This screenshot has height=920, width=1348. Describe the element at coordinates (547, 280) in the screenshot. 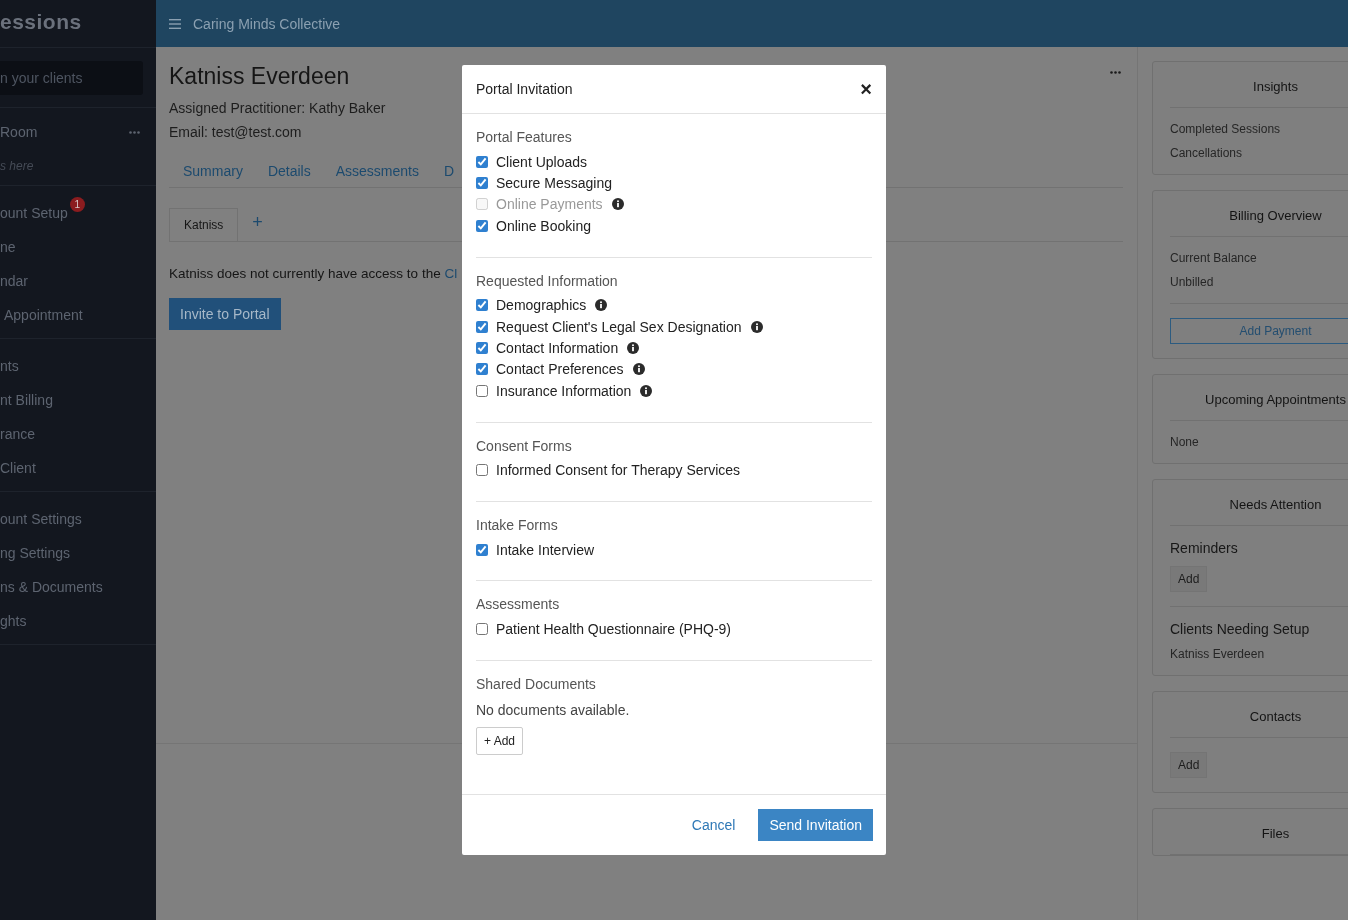

I see `section-title: Requested Information` at that location.